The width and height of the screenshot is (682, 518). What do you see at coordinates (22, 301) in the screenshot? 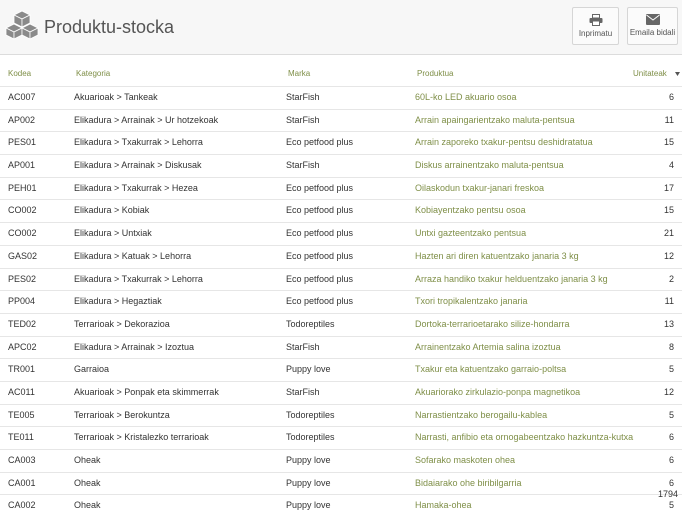
I see `cell-code: PP004` at bounding box center [22, 301].